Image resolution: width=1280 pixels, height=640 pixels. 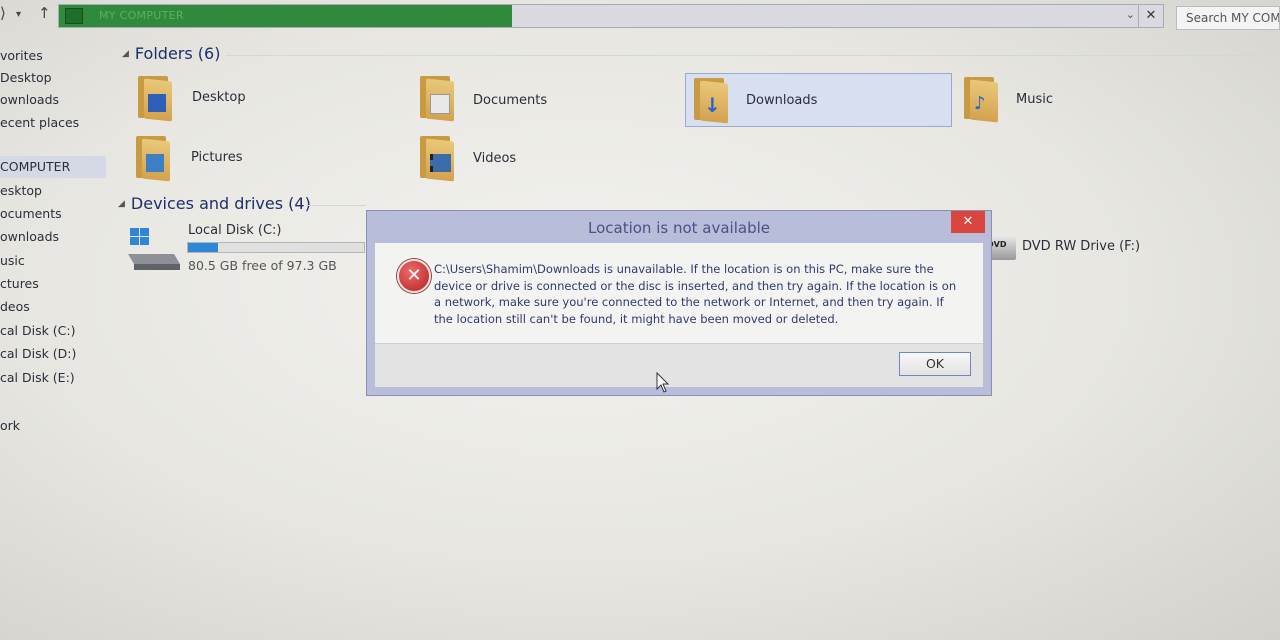 What do you see at coordinates (542, 159) in the screenshot?
I see `folder-tile-videos: Videos` at bounding box center [542, 159].